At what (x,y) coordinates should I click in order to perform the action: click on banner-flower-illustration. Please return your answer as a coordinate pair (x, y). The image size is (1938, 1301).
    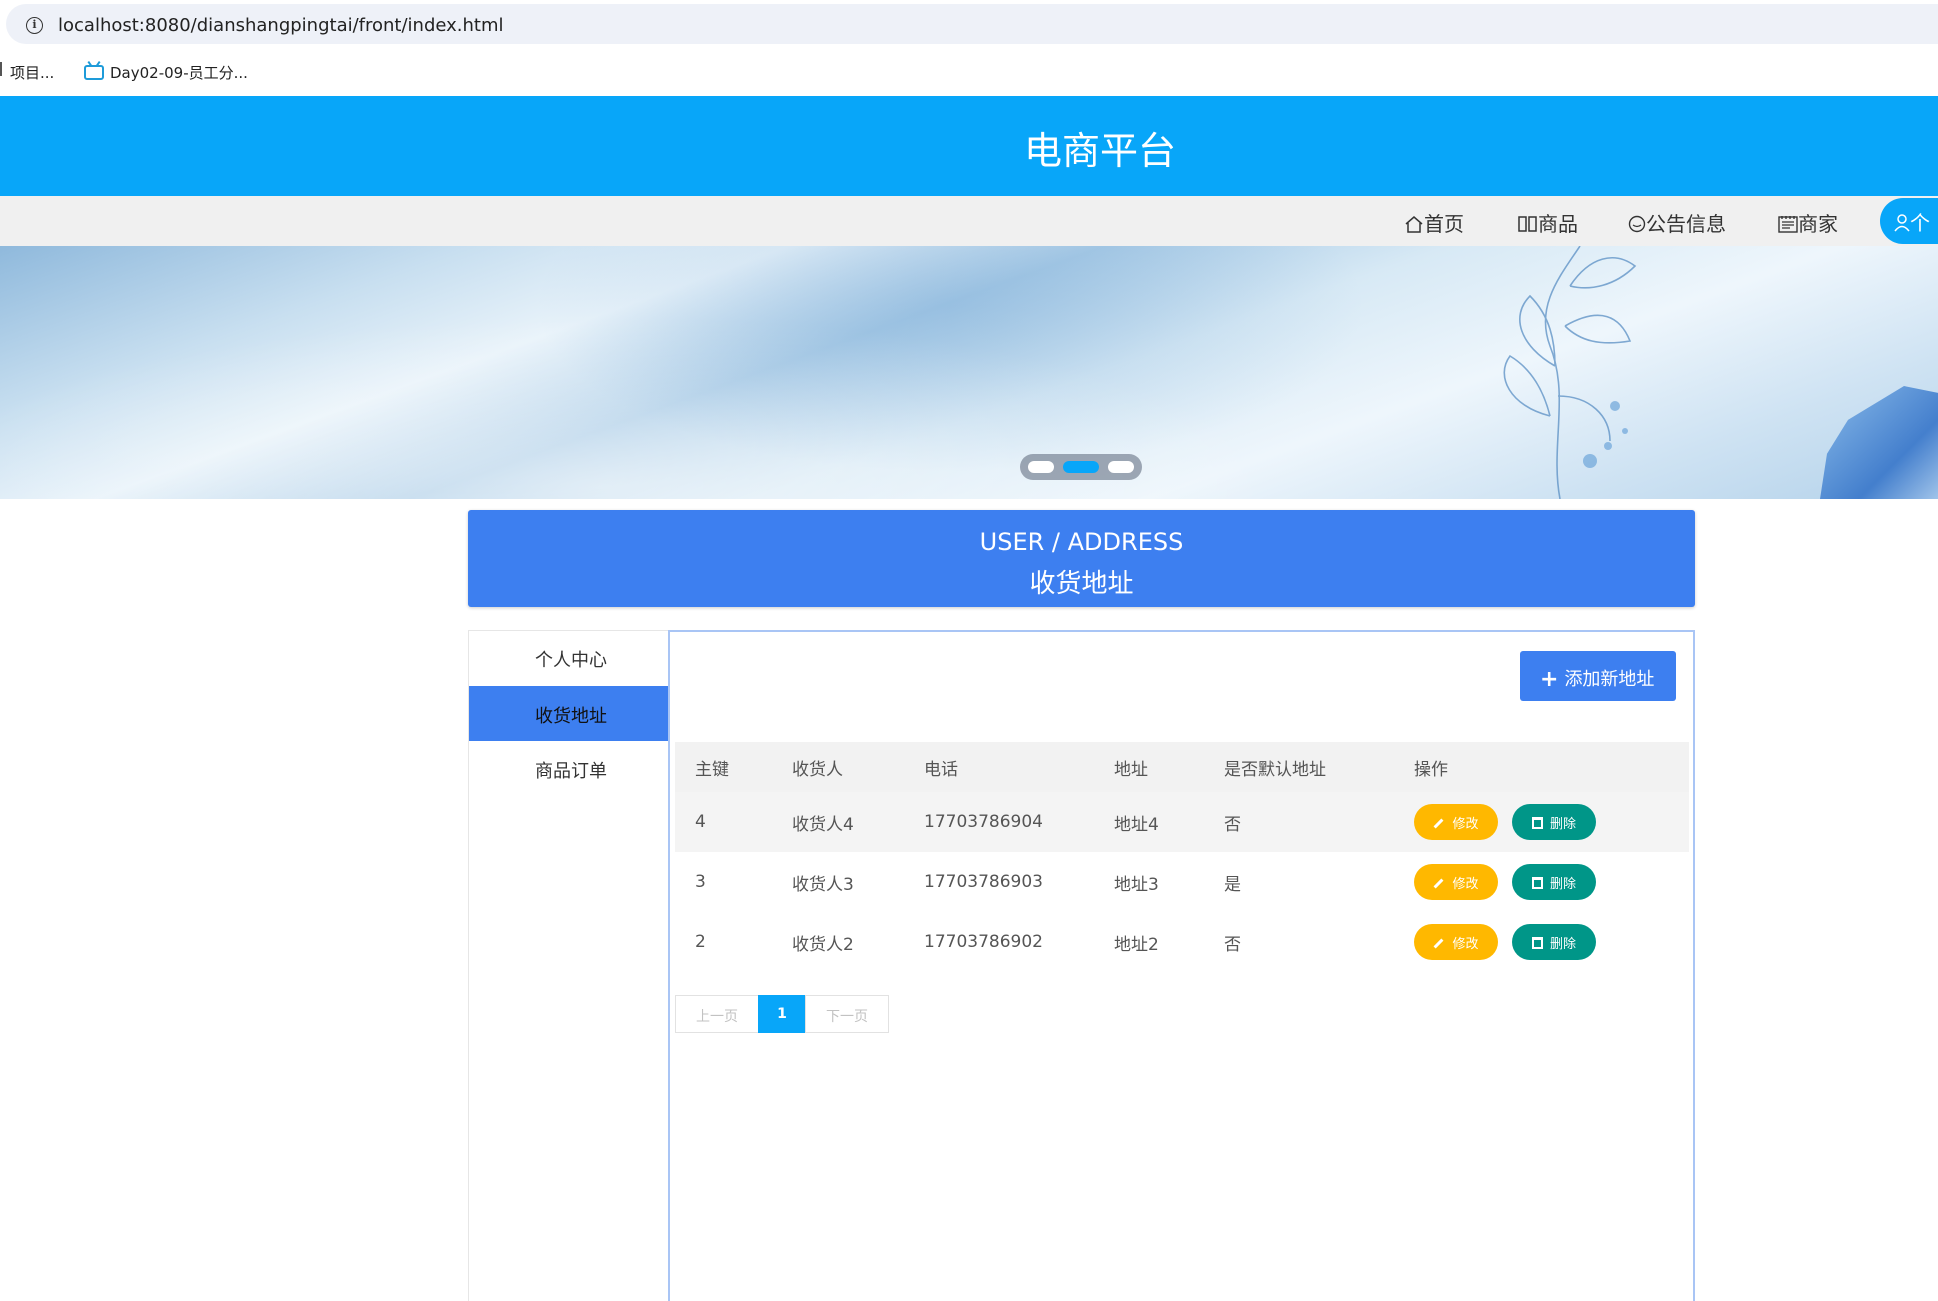
    Looking at the image, I should click on (1570, 372).